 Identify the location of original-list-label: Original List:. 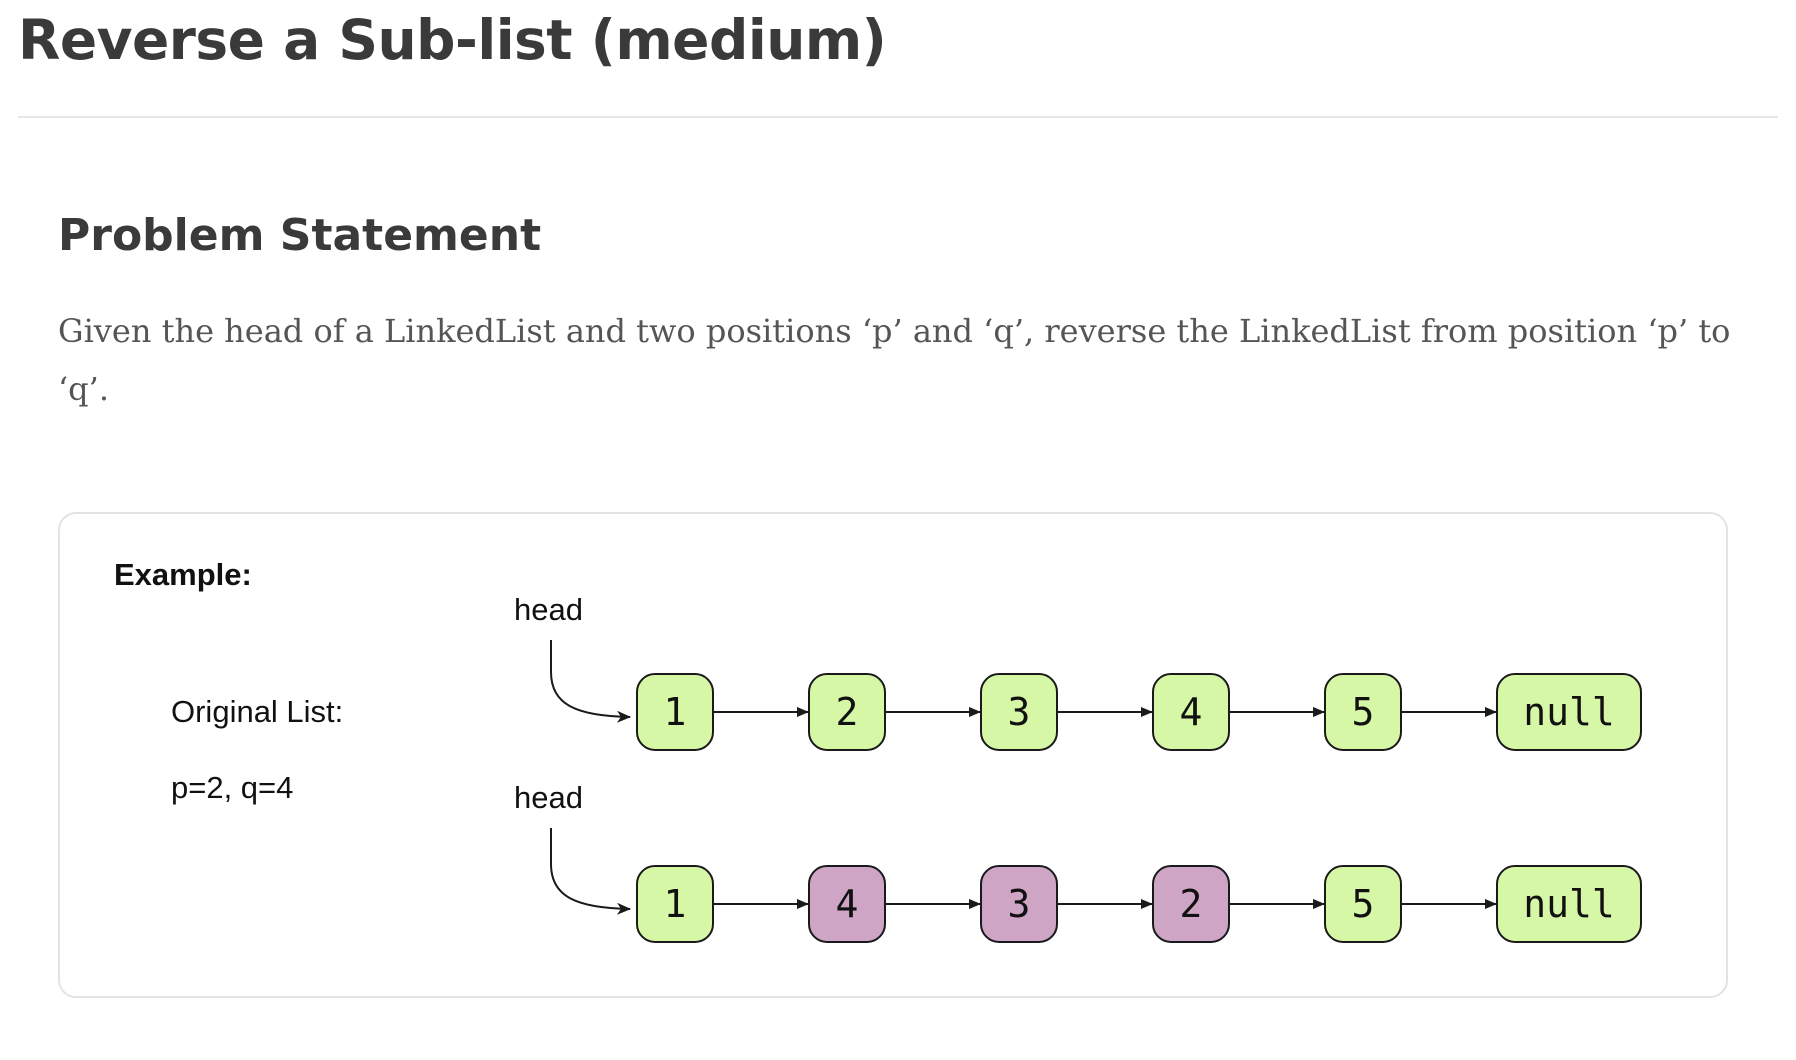
(257, 711).